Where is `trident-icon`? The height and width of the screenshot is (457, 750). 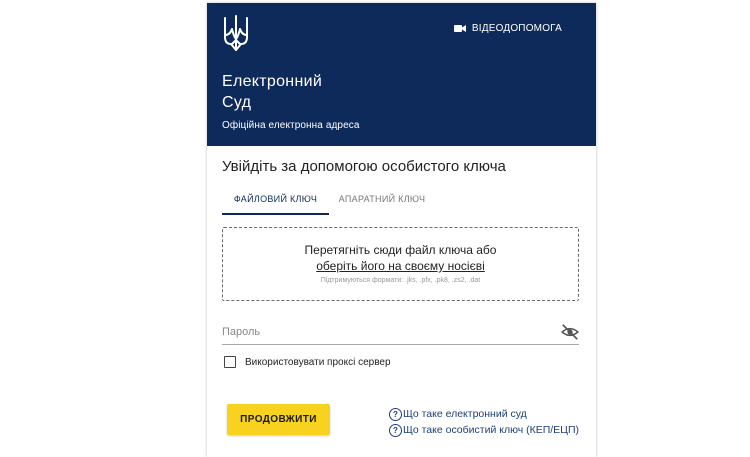
trident-icon is located at coordinates (236, 33).